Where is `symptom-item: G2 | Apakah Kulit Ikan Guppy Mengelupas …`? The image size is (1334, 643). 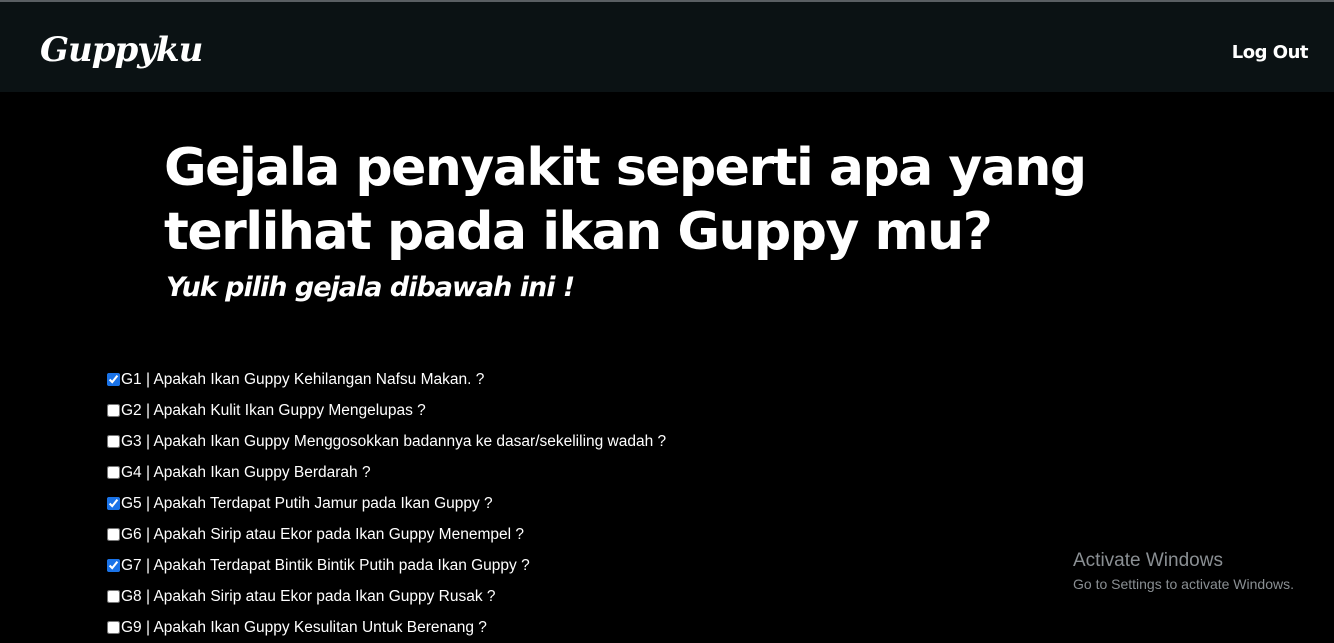
symptom-item: G2 | Apakah Kulit Ikan Guppy Mengelupas … is located at coordinates (386, 410).